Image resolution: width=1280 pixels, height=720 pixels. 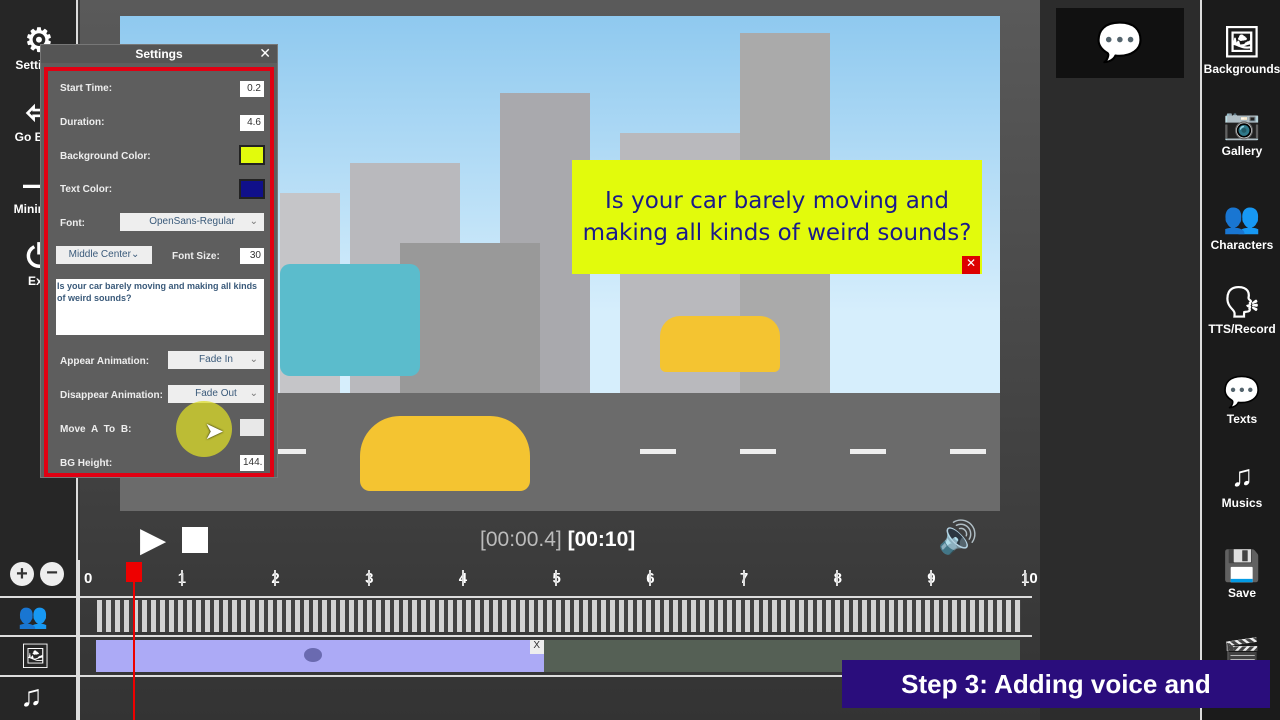 I want to click on sidebar-item-characters: 👥 Characters, so click(x=1241, y=226).